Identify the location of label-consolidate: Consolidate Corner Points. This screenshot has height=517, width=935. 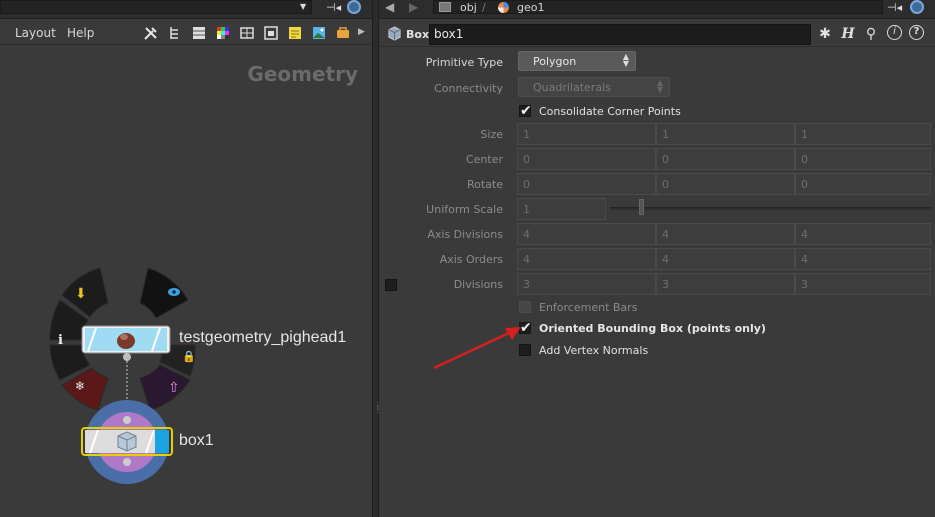
(610, 111).